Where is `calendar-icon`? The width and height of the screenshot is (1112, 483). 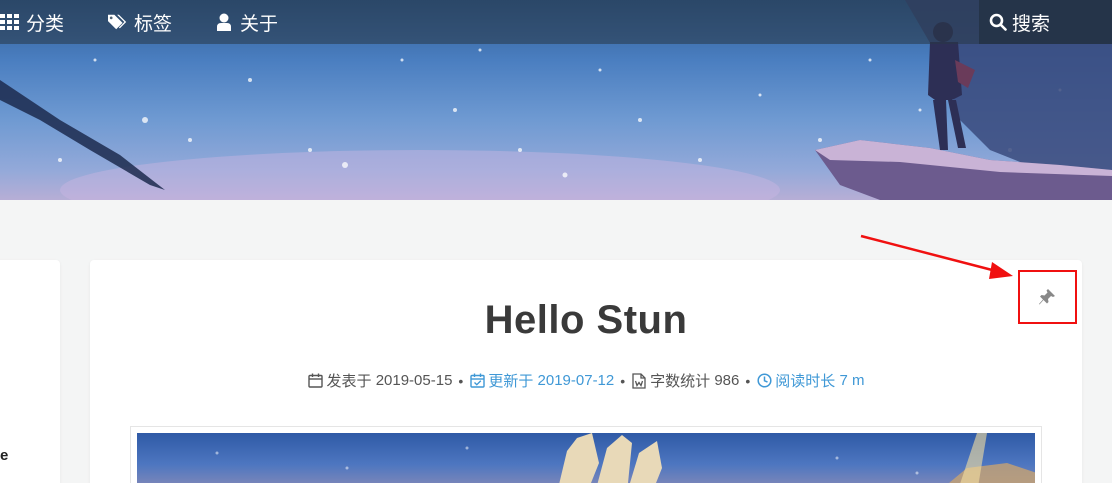 calendar-icon is located at coordinates (316, 381).